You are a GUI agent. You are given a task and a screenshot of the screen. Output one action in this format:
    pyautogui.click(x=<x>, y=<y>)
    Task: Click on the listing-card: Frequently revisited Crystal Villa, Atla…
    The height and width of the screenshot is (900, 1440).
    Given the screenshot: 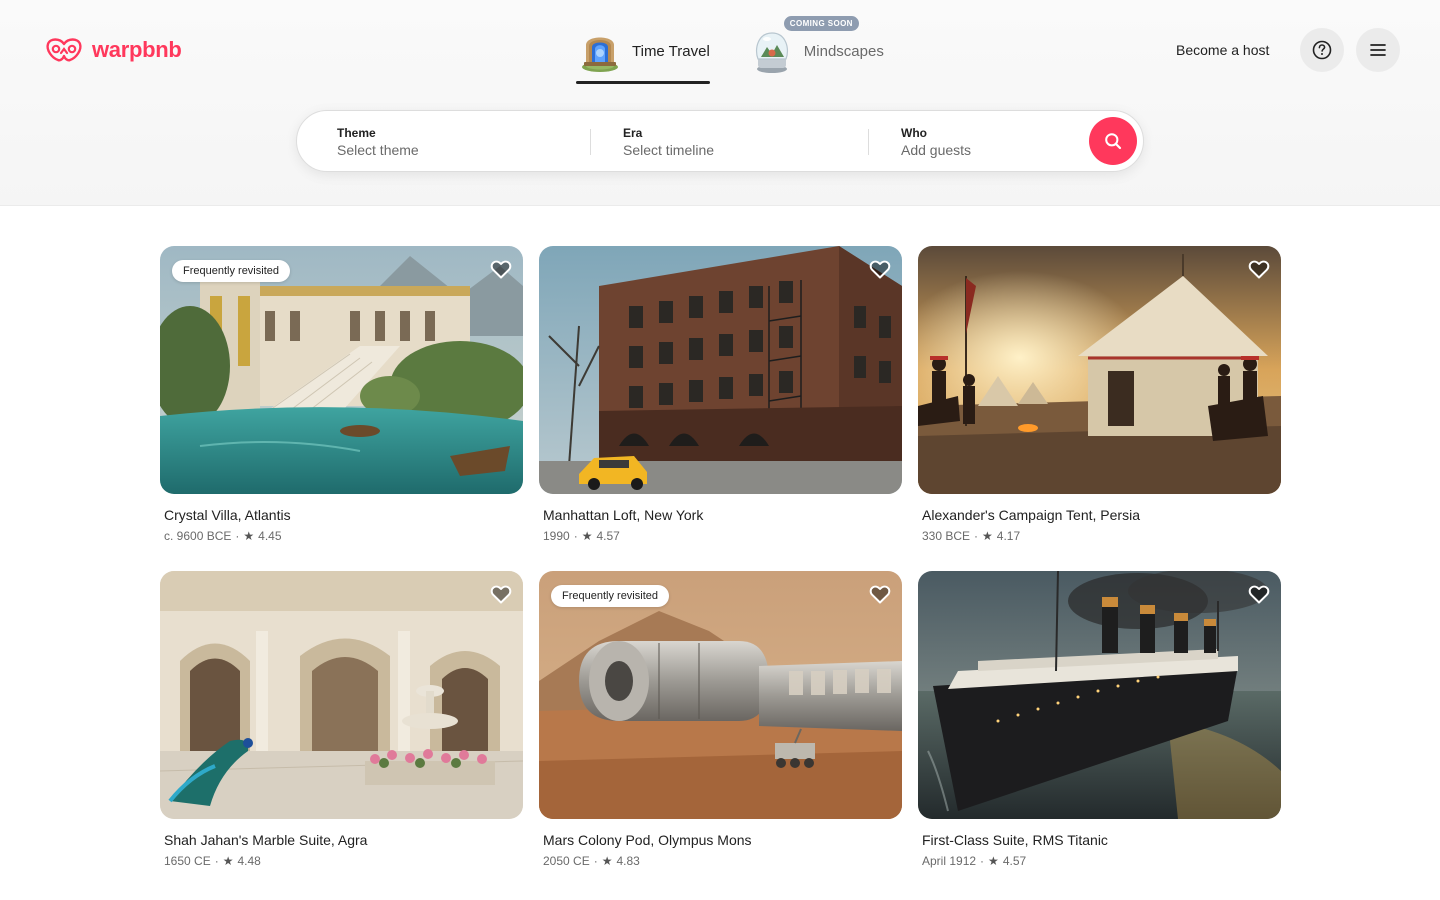 What is the action you would take?
    pyautogui.click(x=341, y=394)
    